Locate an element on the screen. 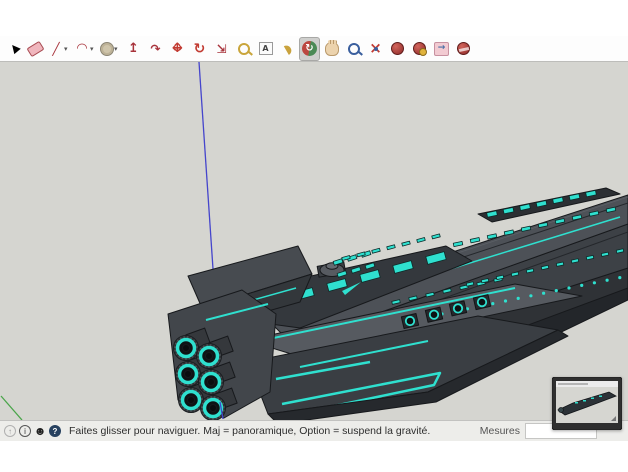  paint-bucket-icon: ◗ is located at coordinates (287, 48).